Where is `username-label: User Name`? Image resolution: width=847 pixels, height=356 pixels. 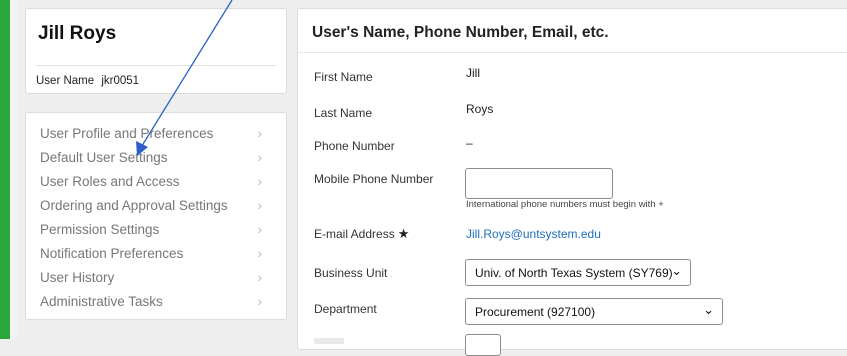
username-label: User Name is located at coordinates (65, 81).